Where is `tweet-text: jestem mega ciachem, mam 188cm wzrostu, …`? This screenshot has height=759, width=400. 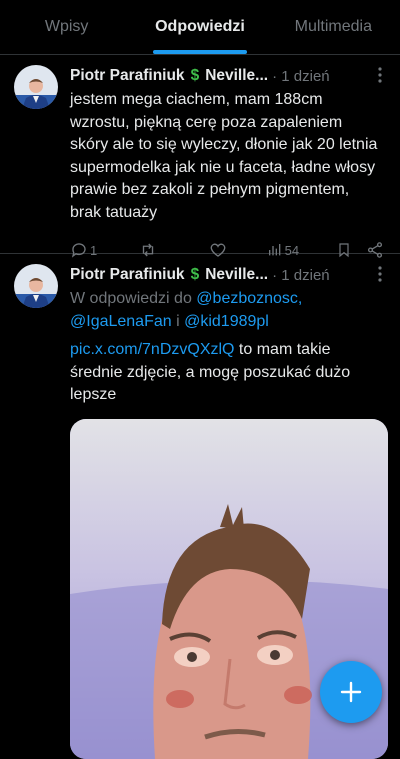 tweet-text: jestem mega ciachem, mam 188cm wzrostu, … is located at coordinates (224, 156).